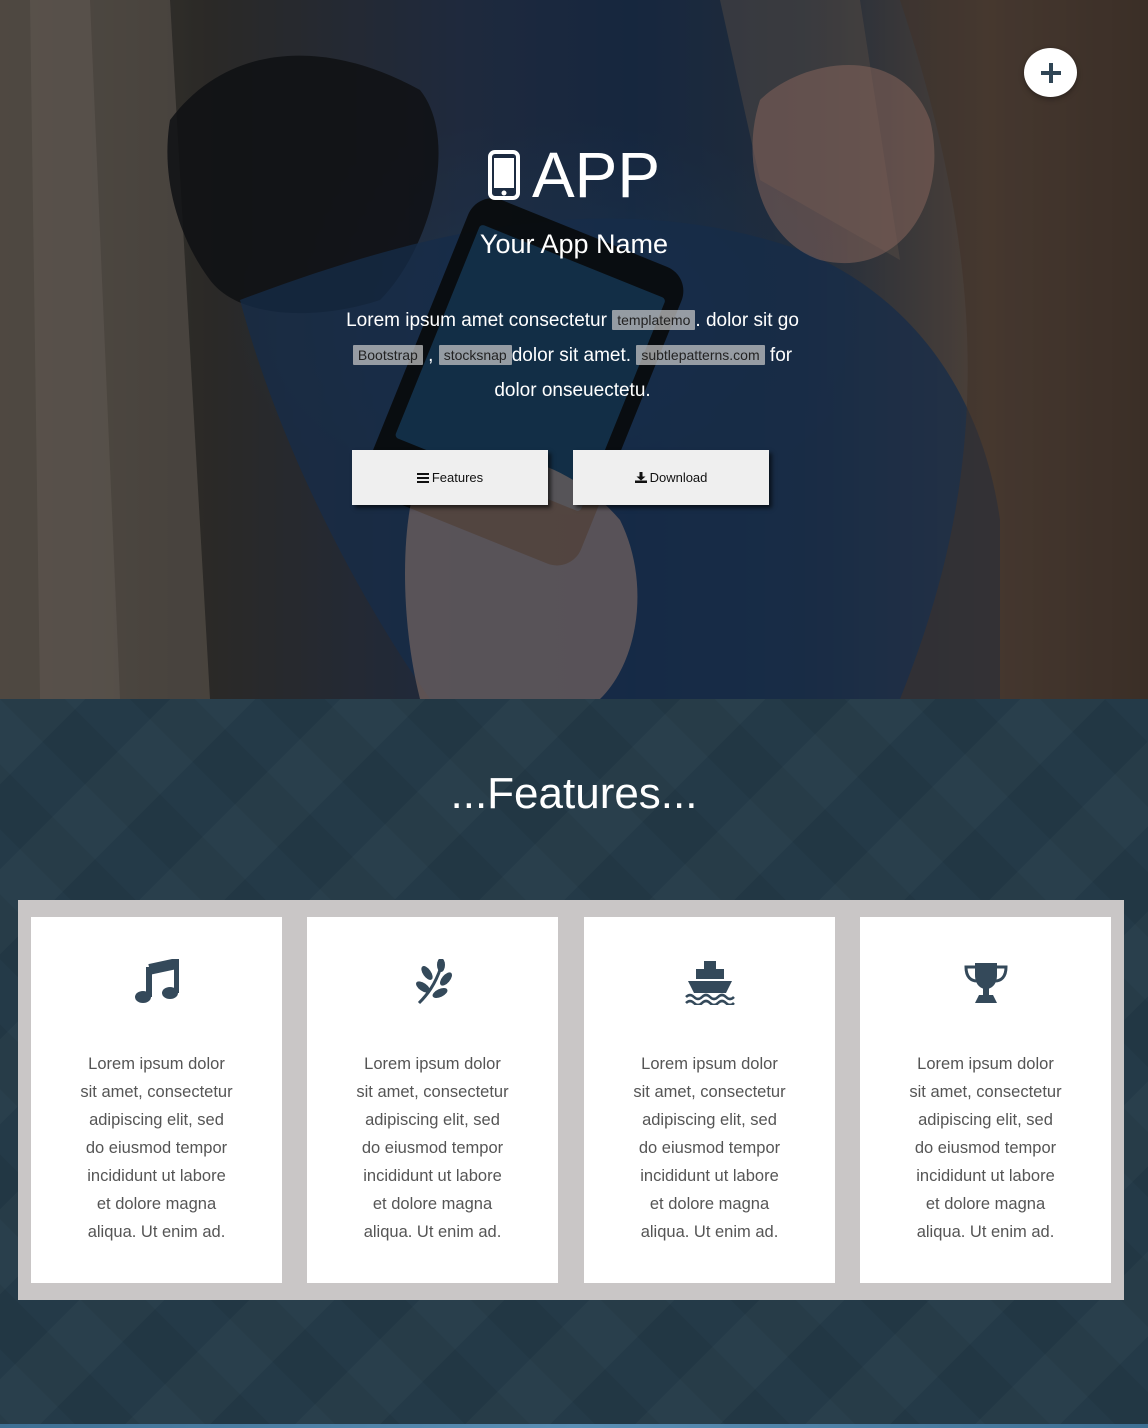  Describe the element at coordinates (985, 983) in the screenshot. I see `trophy-icon` at that location.